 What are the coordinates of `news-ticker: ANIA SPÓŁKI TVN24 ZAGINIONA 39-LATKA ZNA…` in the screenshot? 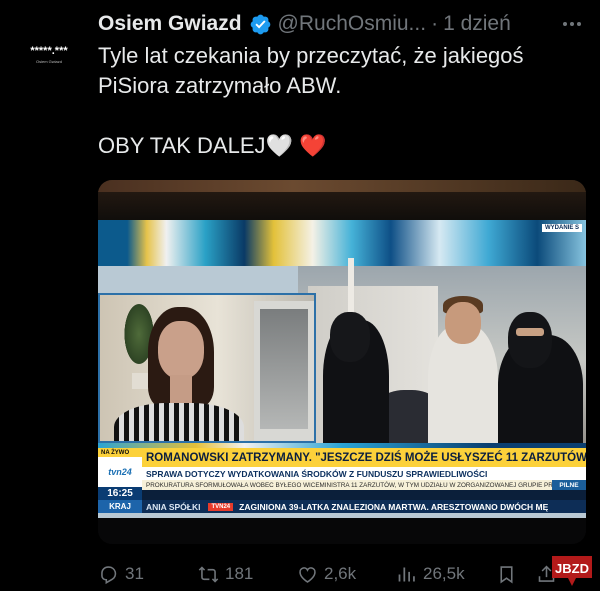 It's located at (364, 506).